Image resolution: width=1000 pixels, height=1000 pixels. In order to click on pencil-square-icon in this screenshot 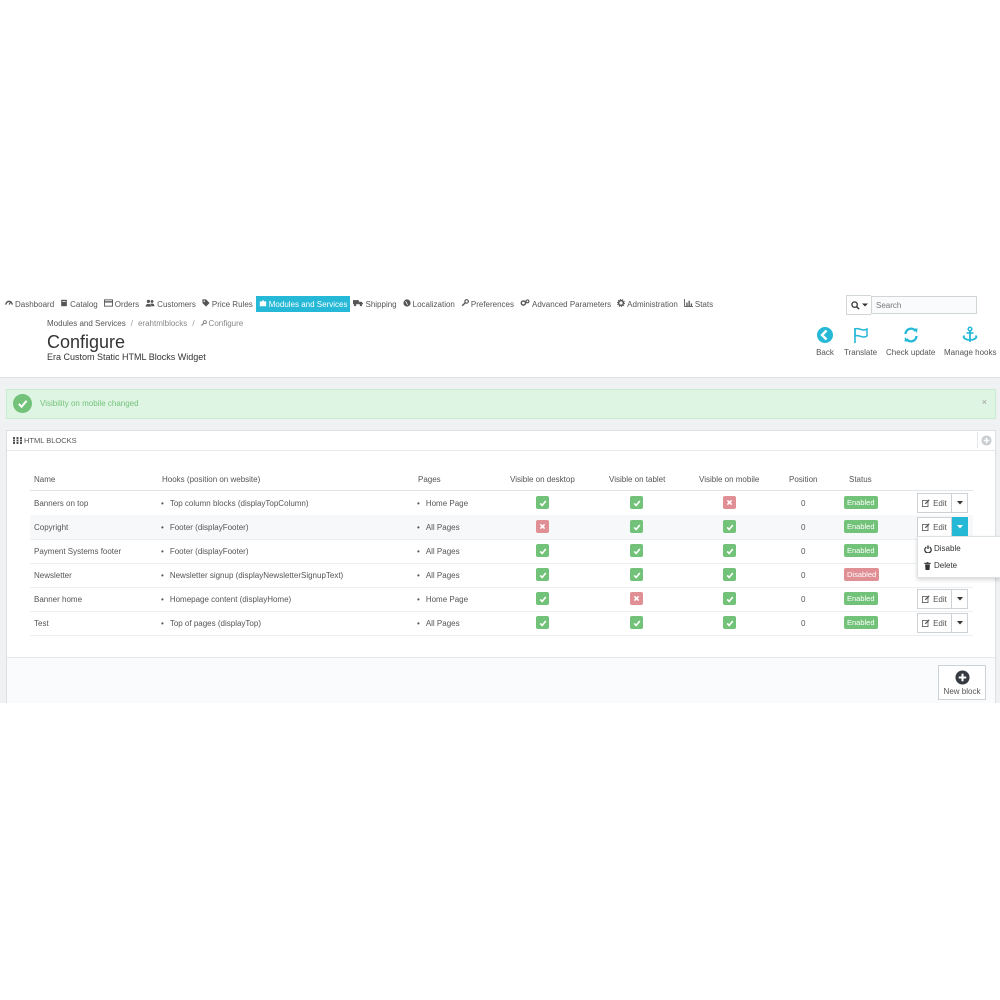, I will do `click(926, 527)`.